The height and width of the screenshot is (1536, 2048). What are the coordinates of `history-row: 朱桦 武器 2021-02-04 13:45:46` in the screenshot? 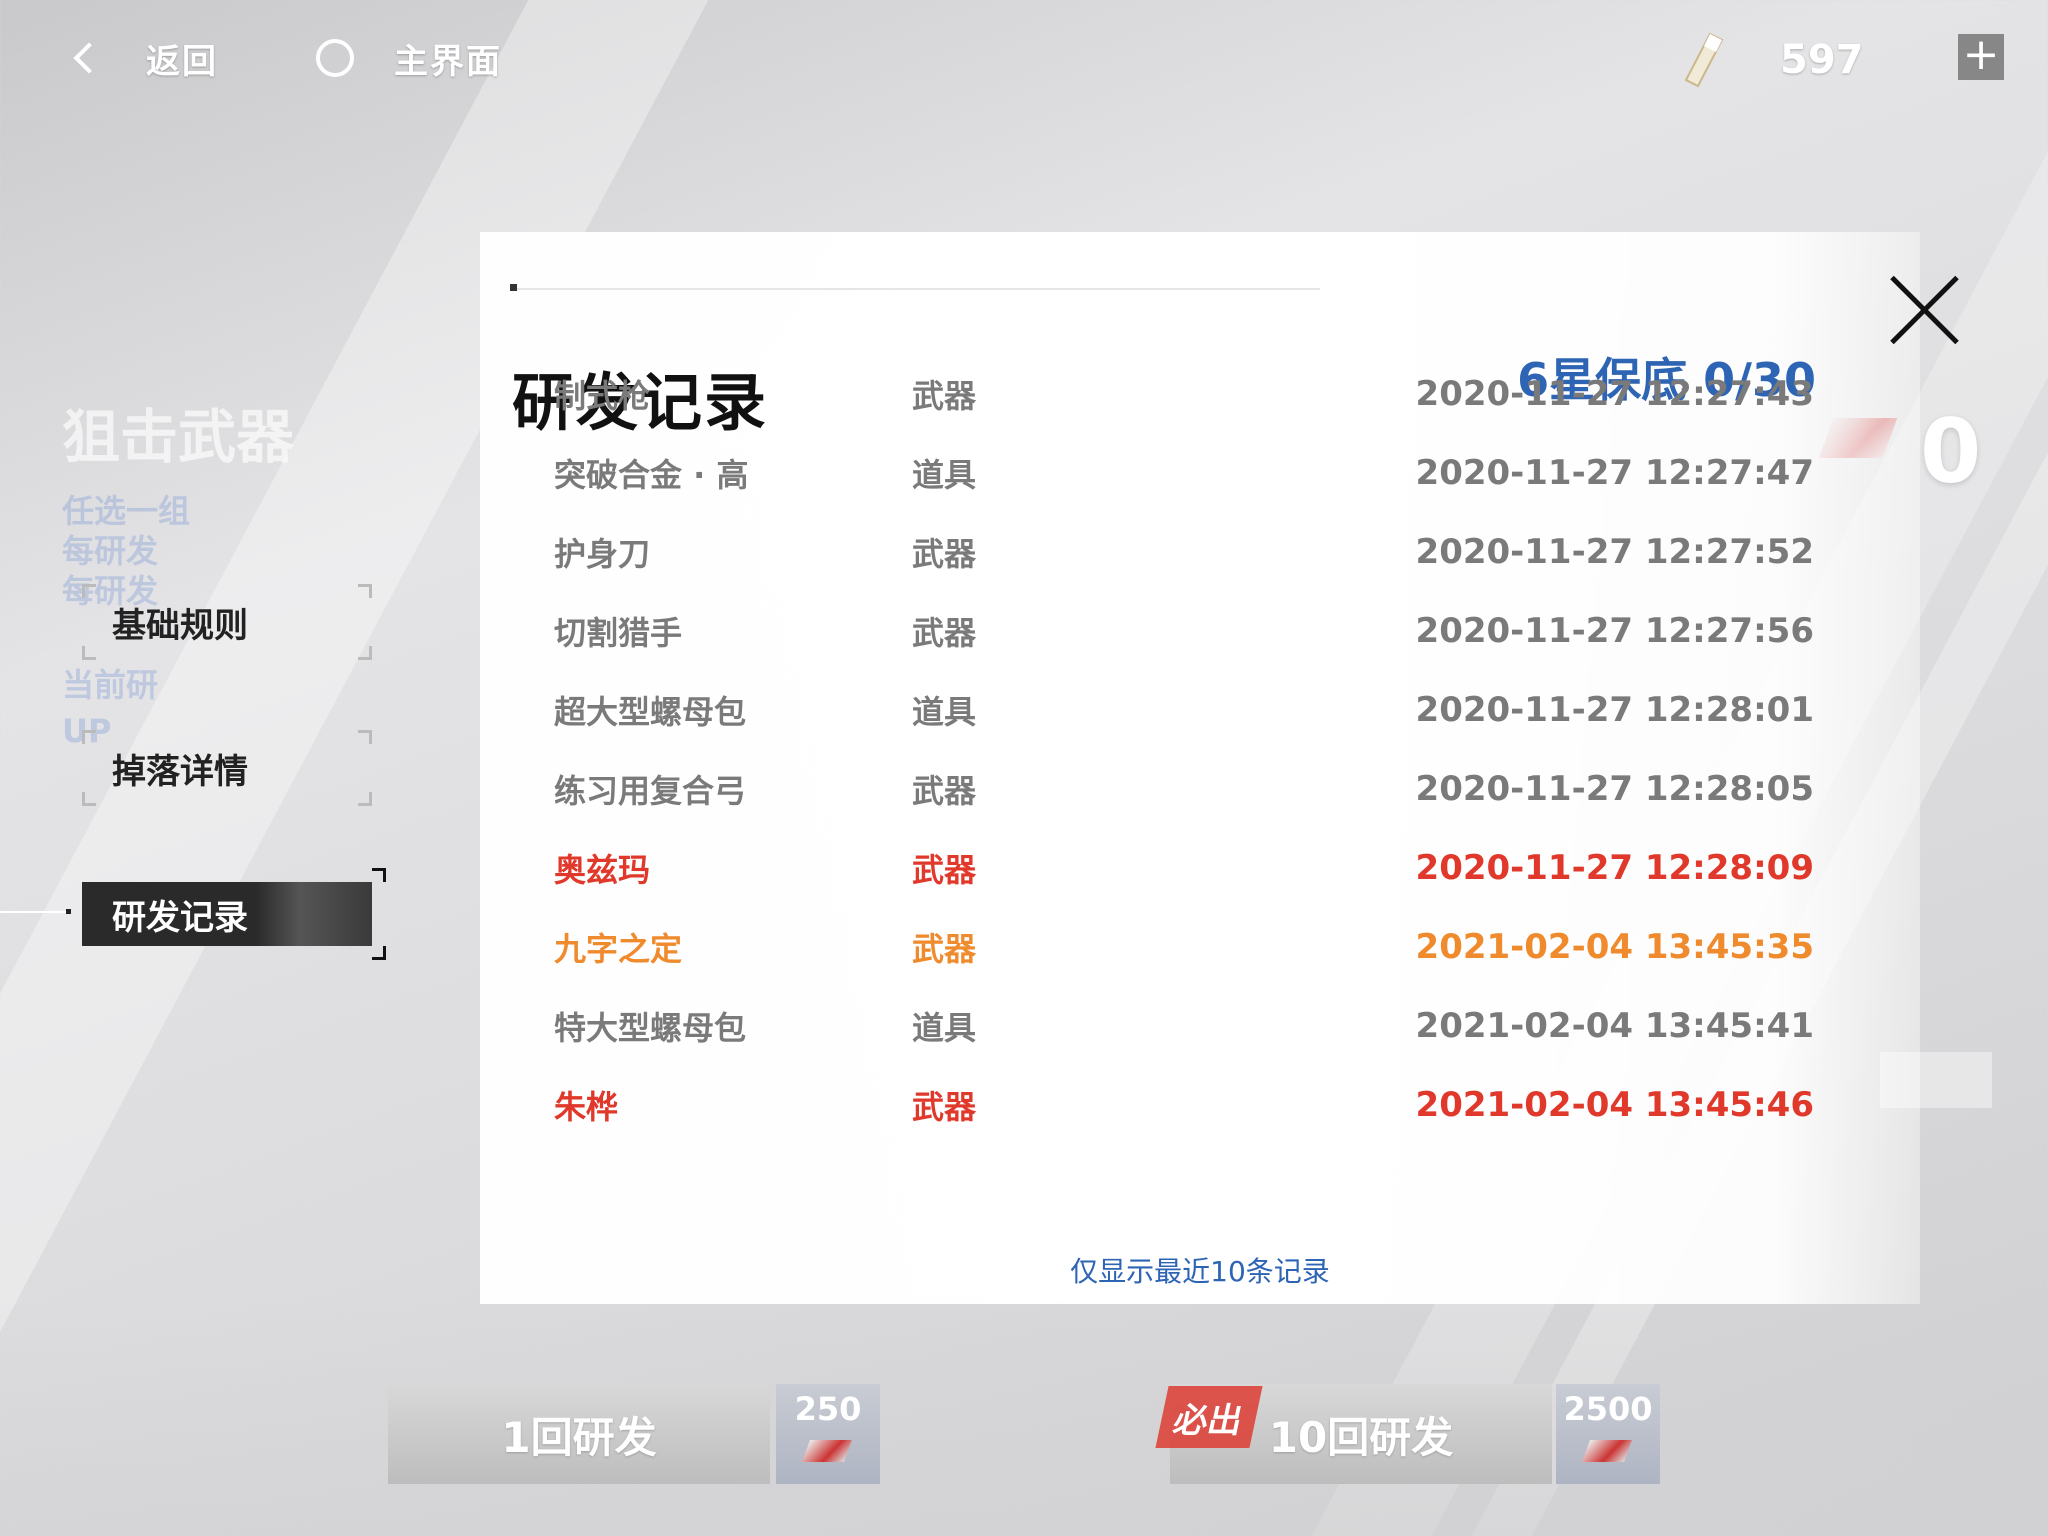 It's located at (1200, 1105).